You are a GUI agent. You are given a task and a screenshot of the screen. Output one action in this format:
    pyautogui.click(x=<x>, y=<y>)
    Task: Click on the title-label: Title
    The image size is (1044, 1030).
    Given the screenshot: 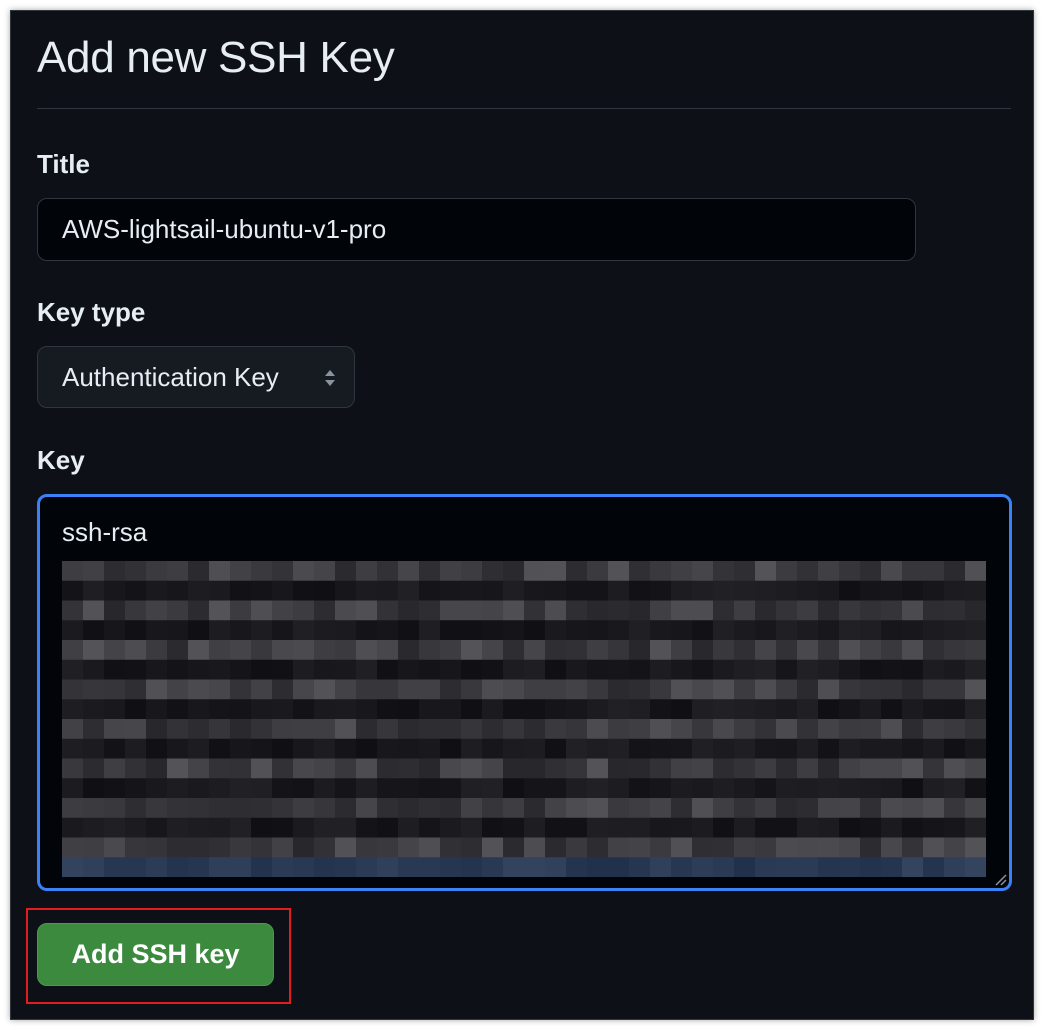 What is the action you would take?
    pyautogui.click(x=63, y=164)
    